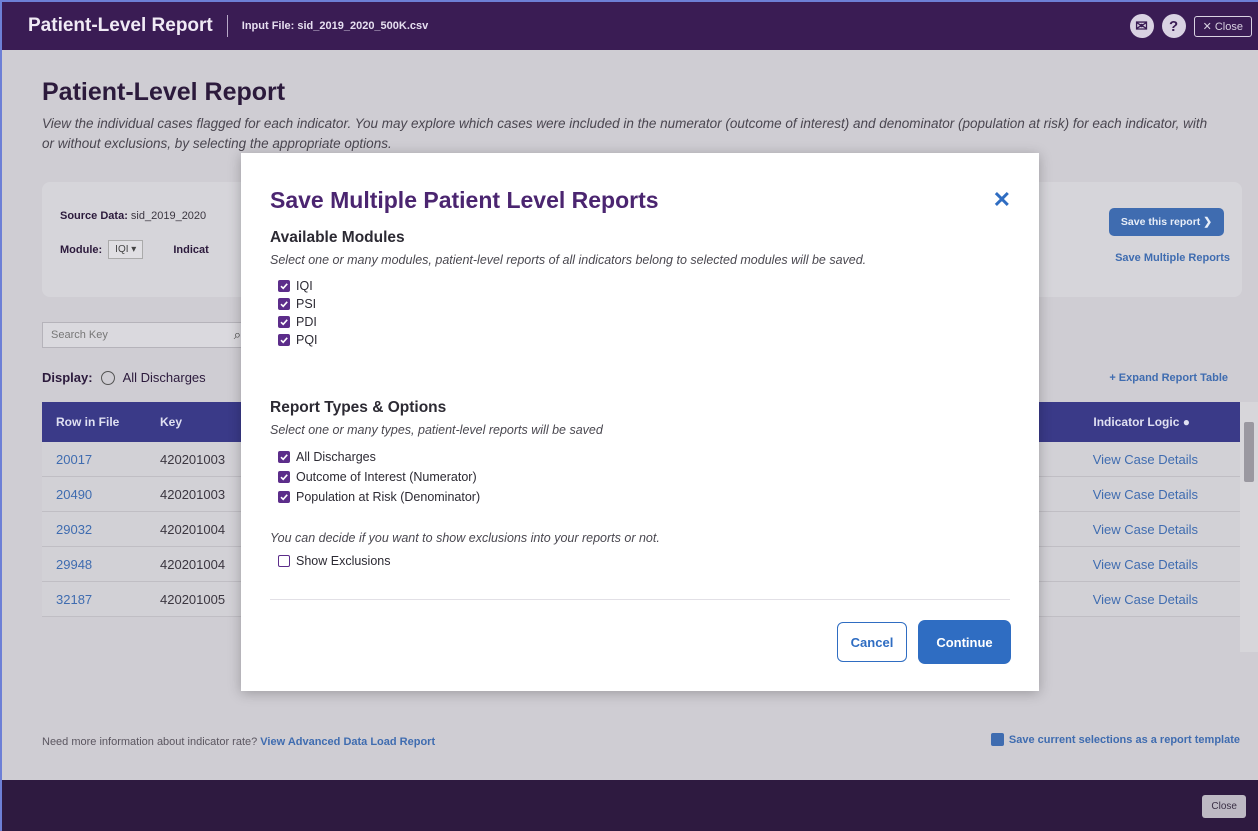 The image size is (1258, 831). I want to click on input-file-label: Input File: sid_2019_2020_500K.csv, so click(335, 26).